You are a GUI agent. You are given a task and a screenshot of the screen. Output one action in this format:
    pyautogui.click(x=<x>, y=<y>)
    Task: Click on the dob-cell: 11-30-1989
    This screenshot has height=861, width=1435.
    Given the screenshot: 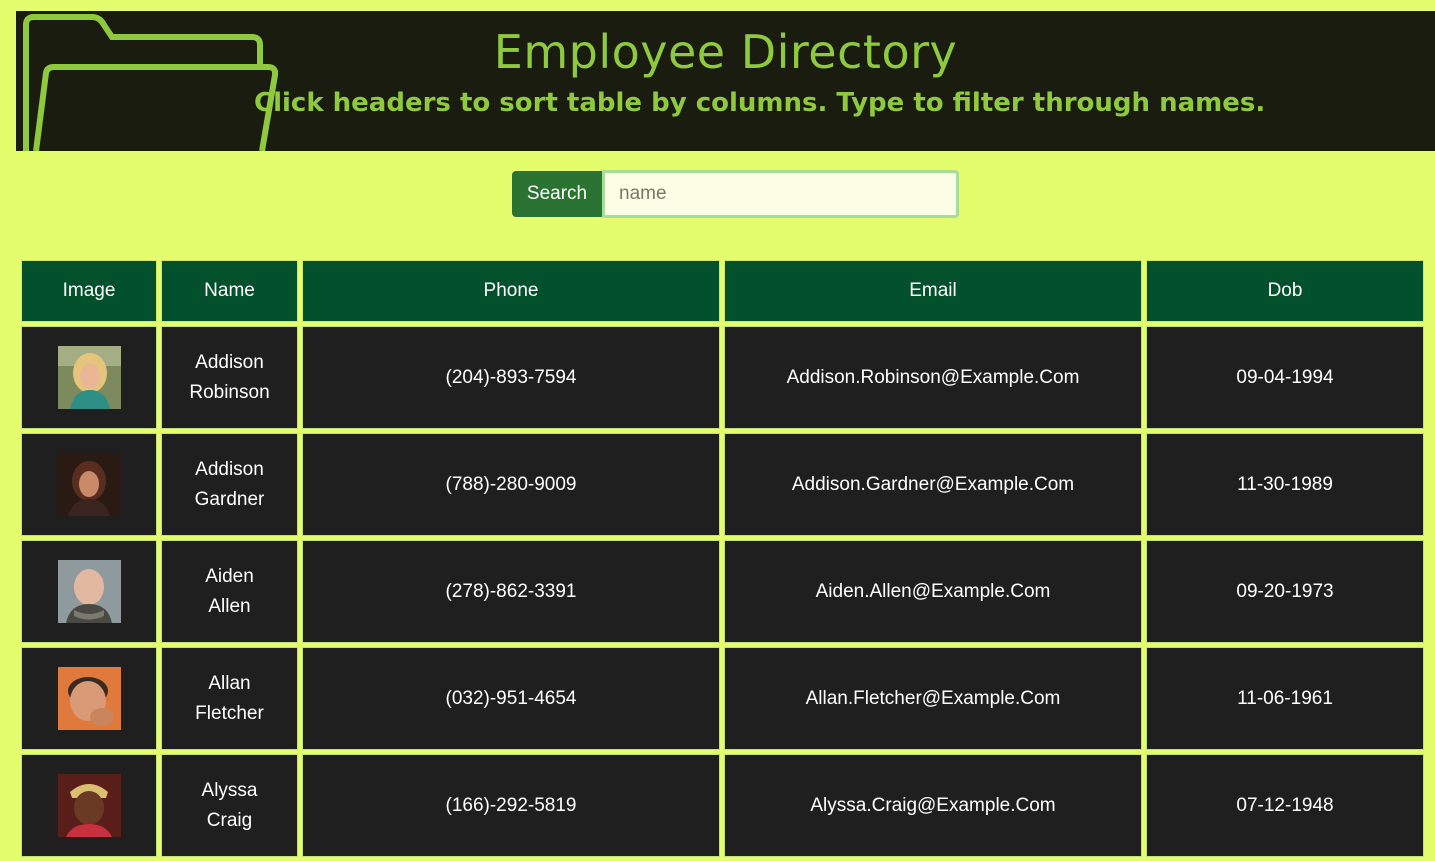 What is the action you would take?
    pyautogui.click(x=1285, y=484)
    